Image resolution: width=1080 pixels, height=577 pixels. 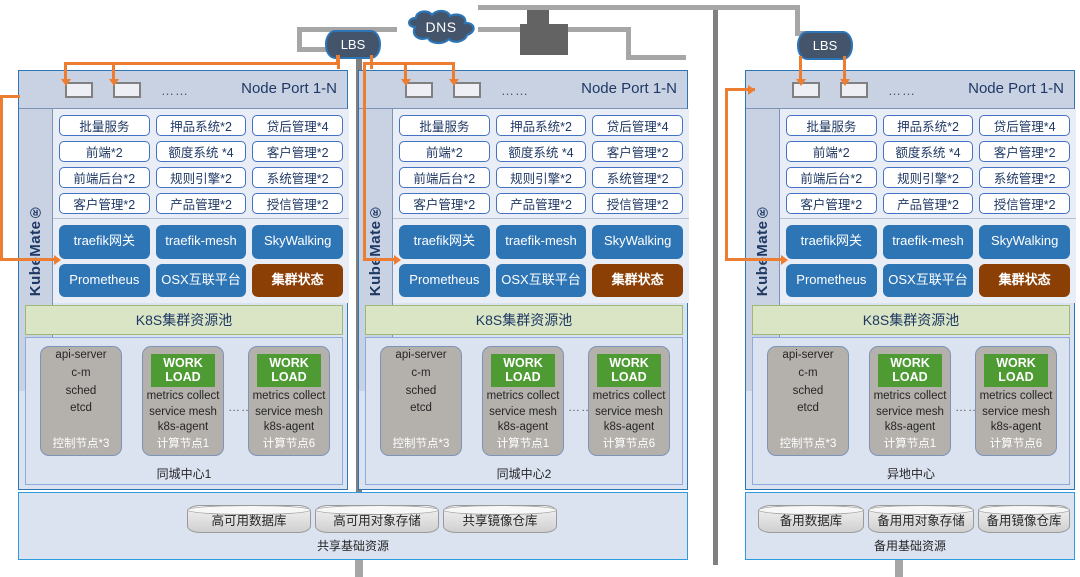 I want to click on infra-cylinder-object-storage: 高可用对象存储, so click(x=377, y=519).